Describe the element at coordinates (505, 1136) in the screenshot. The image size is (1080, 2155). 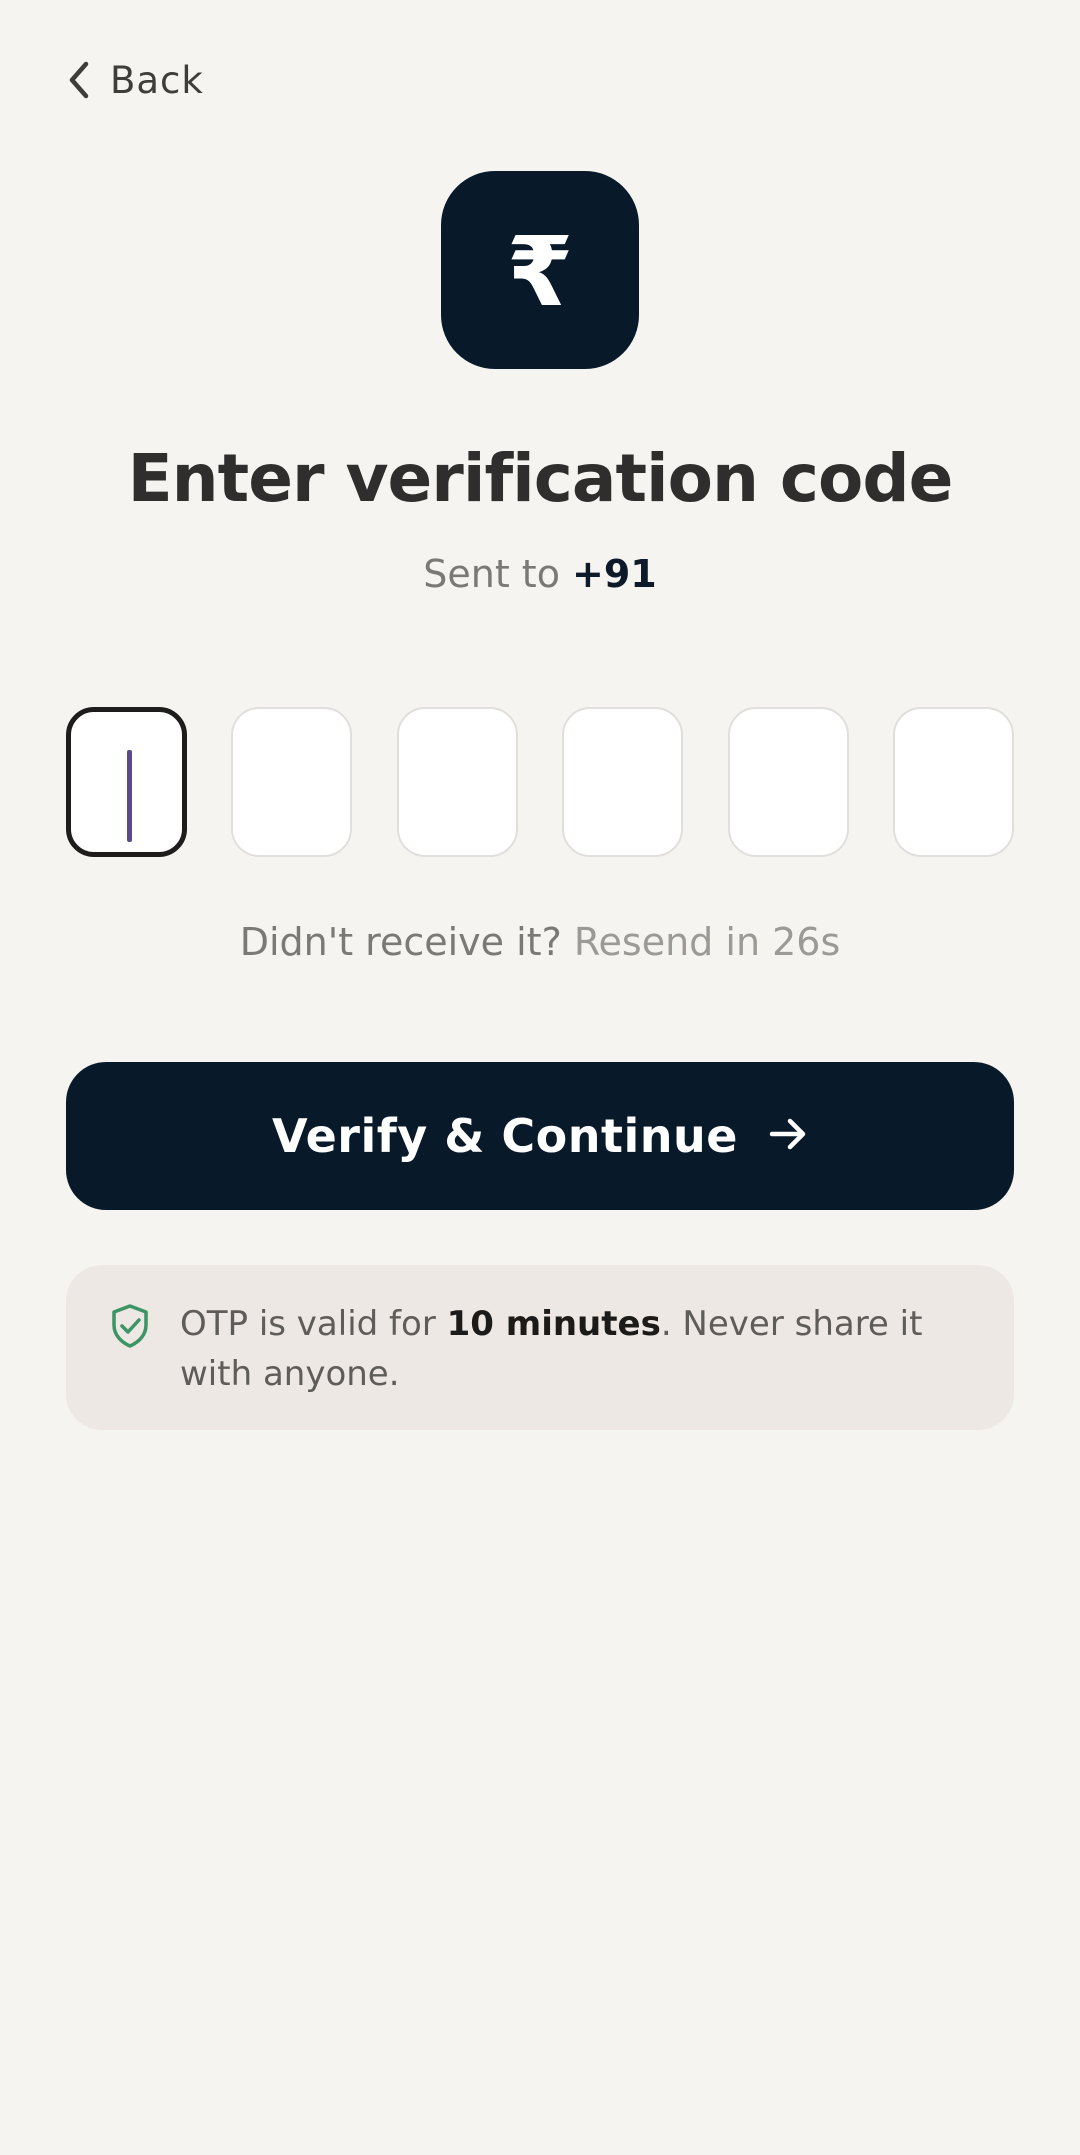
I see `verify-button-label: Verify & Continue` at that location.